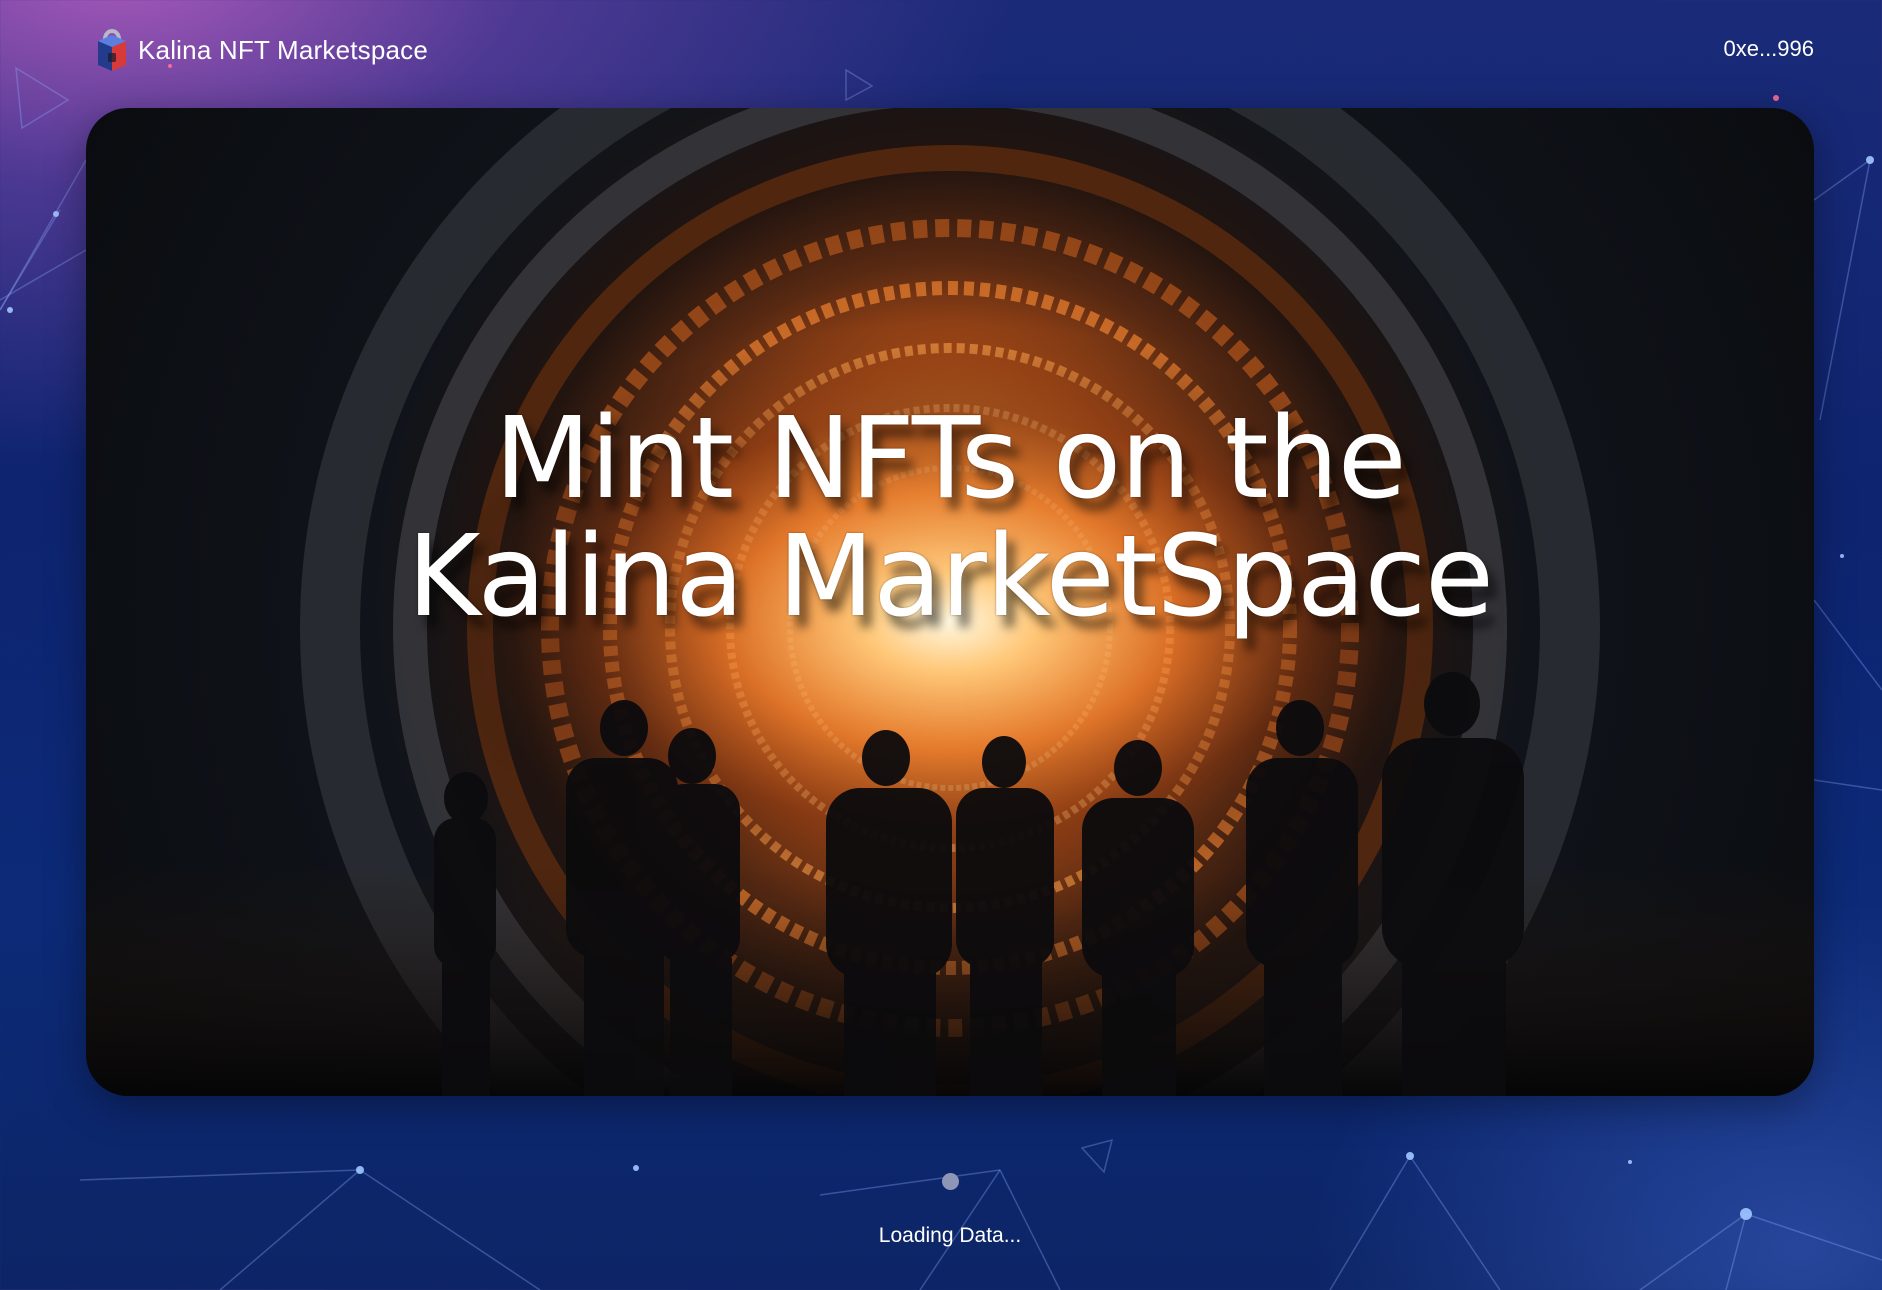 This screenshot has height=1290, width=1882. I want to click on hero-title-line-2: Kalina MarketSpace, so click(950, 577).